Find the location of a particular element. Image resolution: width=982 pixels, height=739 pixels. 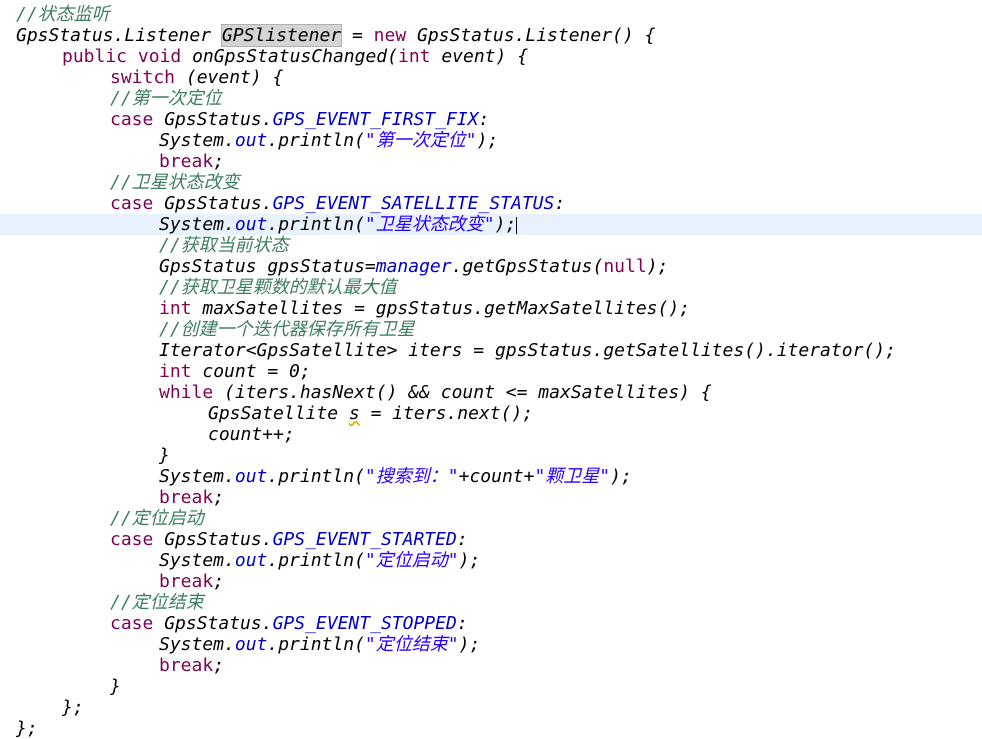

constant: GPS_EVENT_STOPPED is located at coordinates (365, 623).